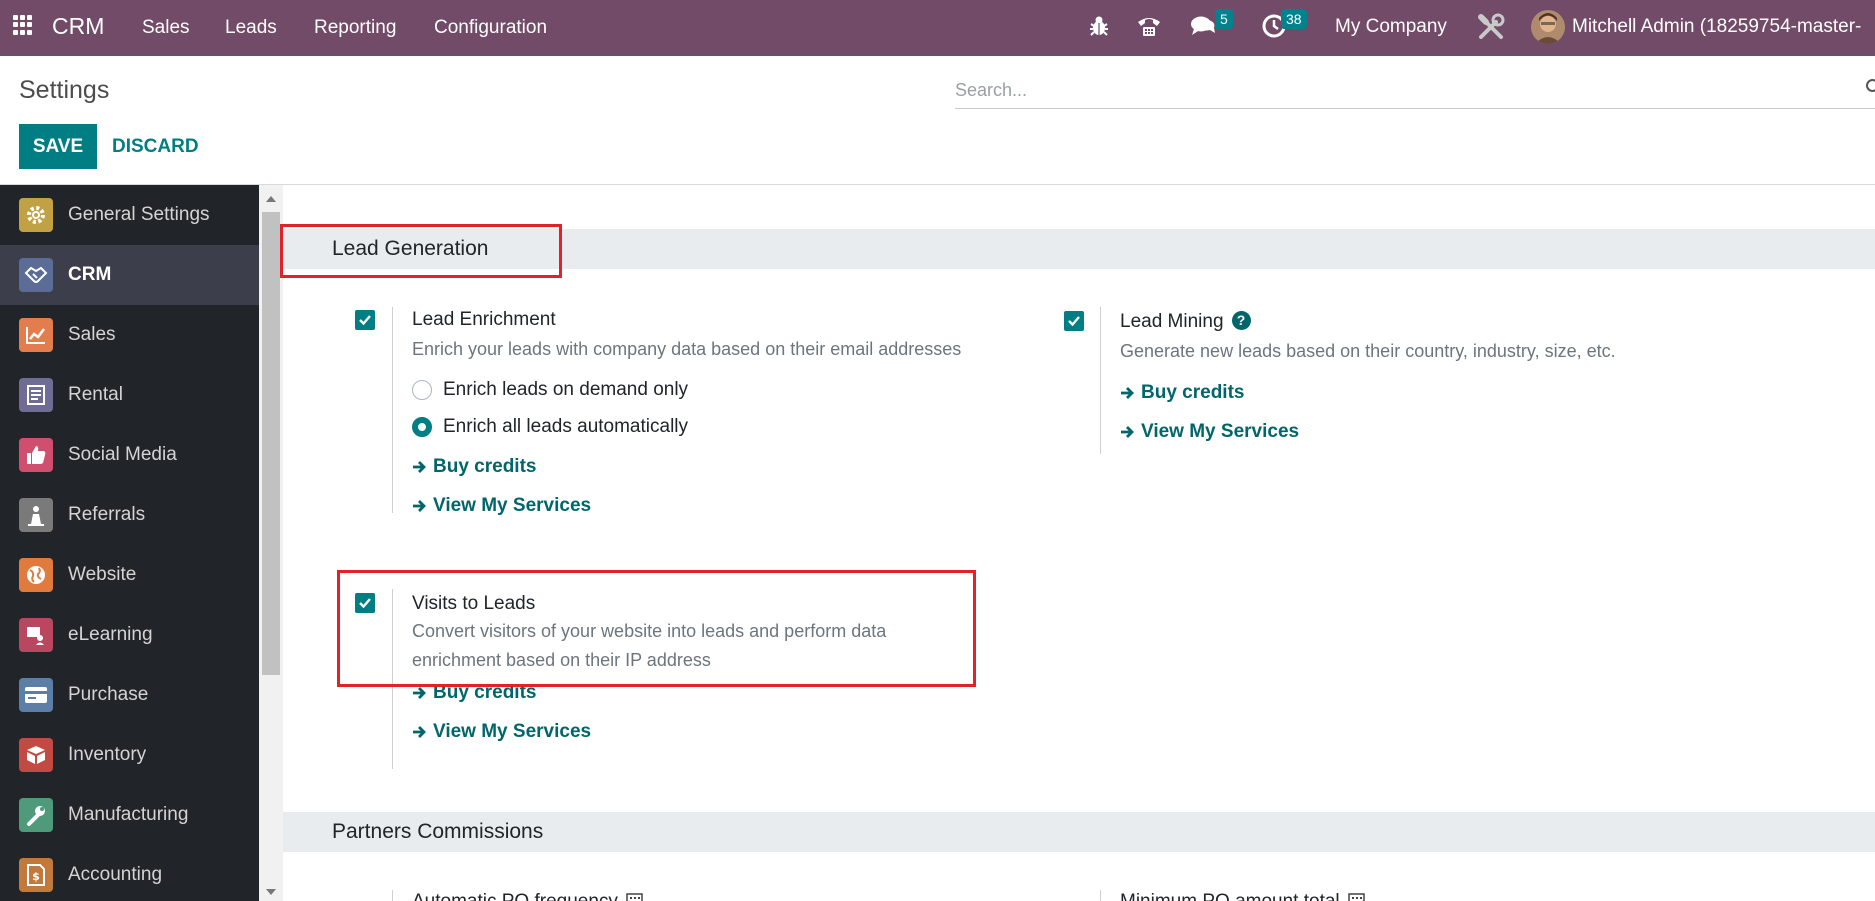  What do you see at coordinates (36, 875) in the screenshot?
I see `invoice-icon: $` at bounding box center [36, 875].